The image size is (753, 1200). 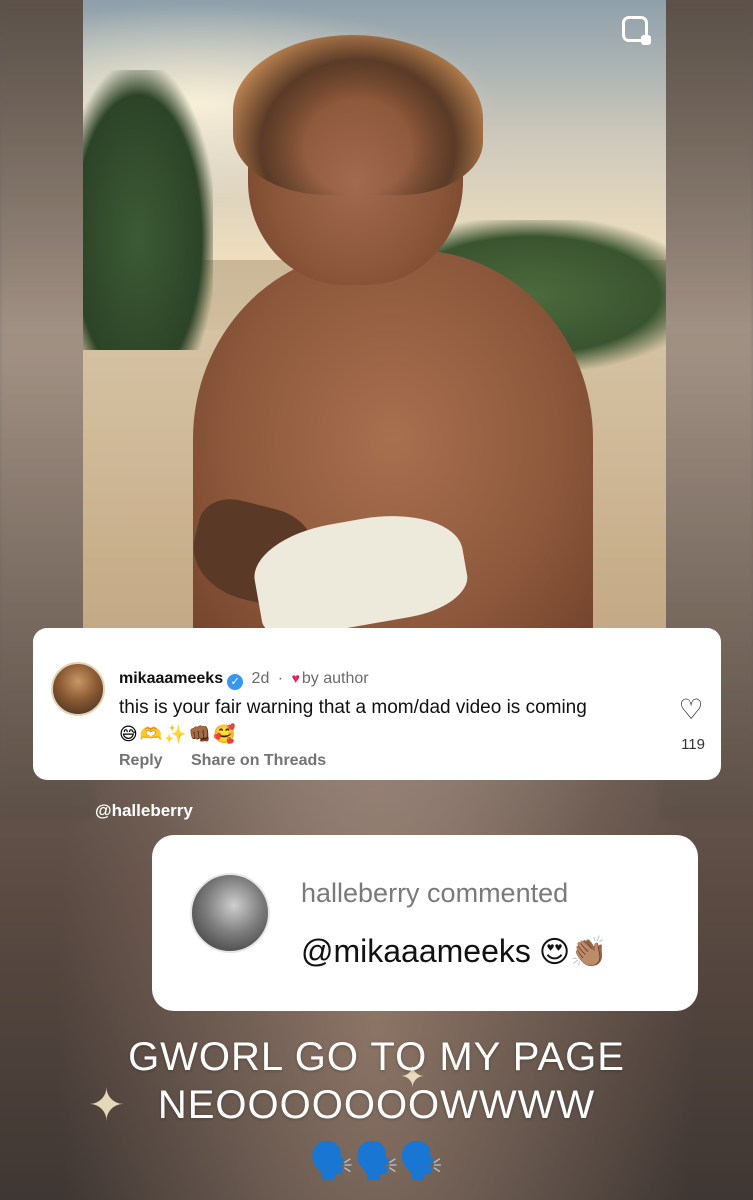 What do you see at coordinates (425, 923) in the screenshot?
I see `reply-sticker: halleberry commented @mikaaameeks 😍👏🏽` at bounding box center [425, 923].